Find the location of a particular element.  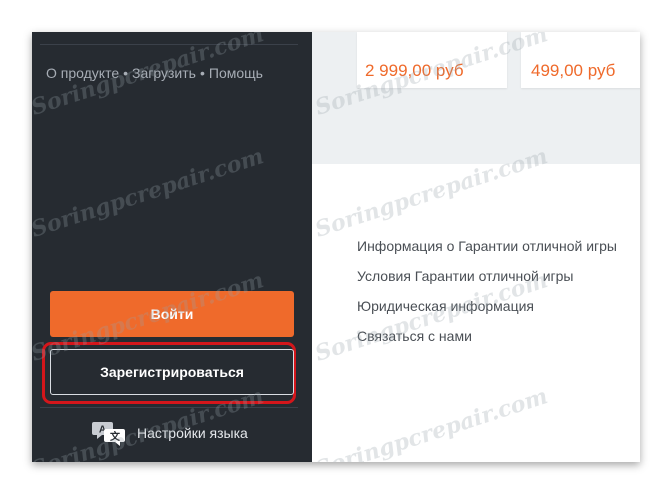

translate-icon: A 文 is located at coordinates (108, 434).